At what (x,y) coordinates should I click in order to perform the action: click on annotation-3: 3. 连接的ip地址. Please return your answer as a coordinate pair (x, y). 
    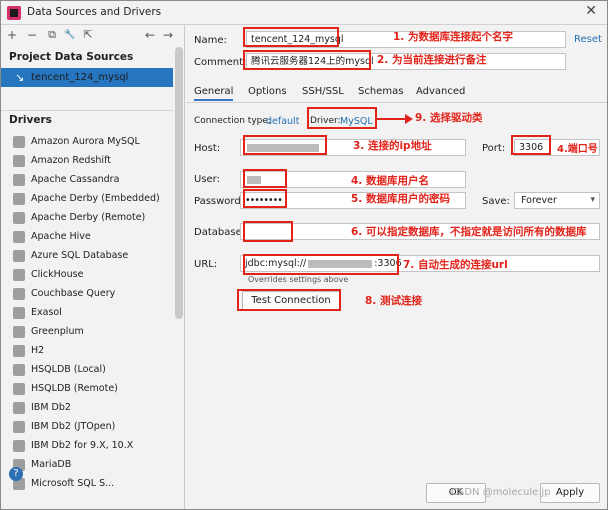
    Looking at the image, I should click on (392, 146).